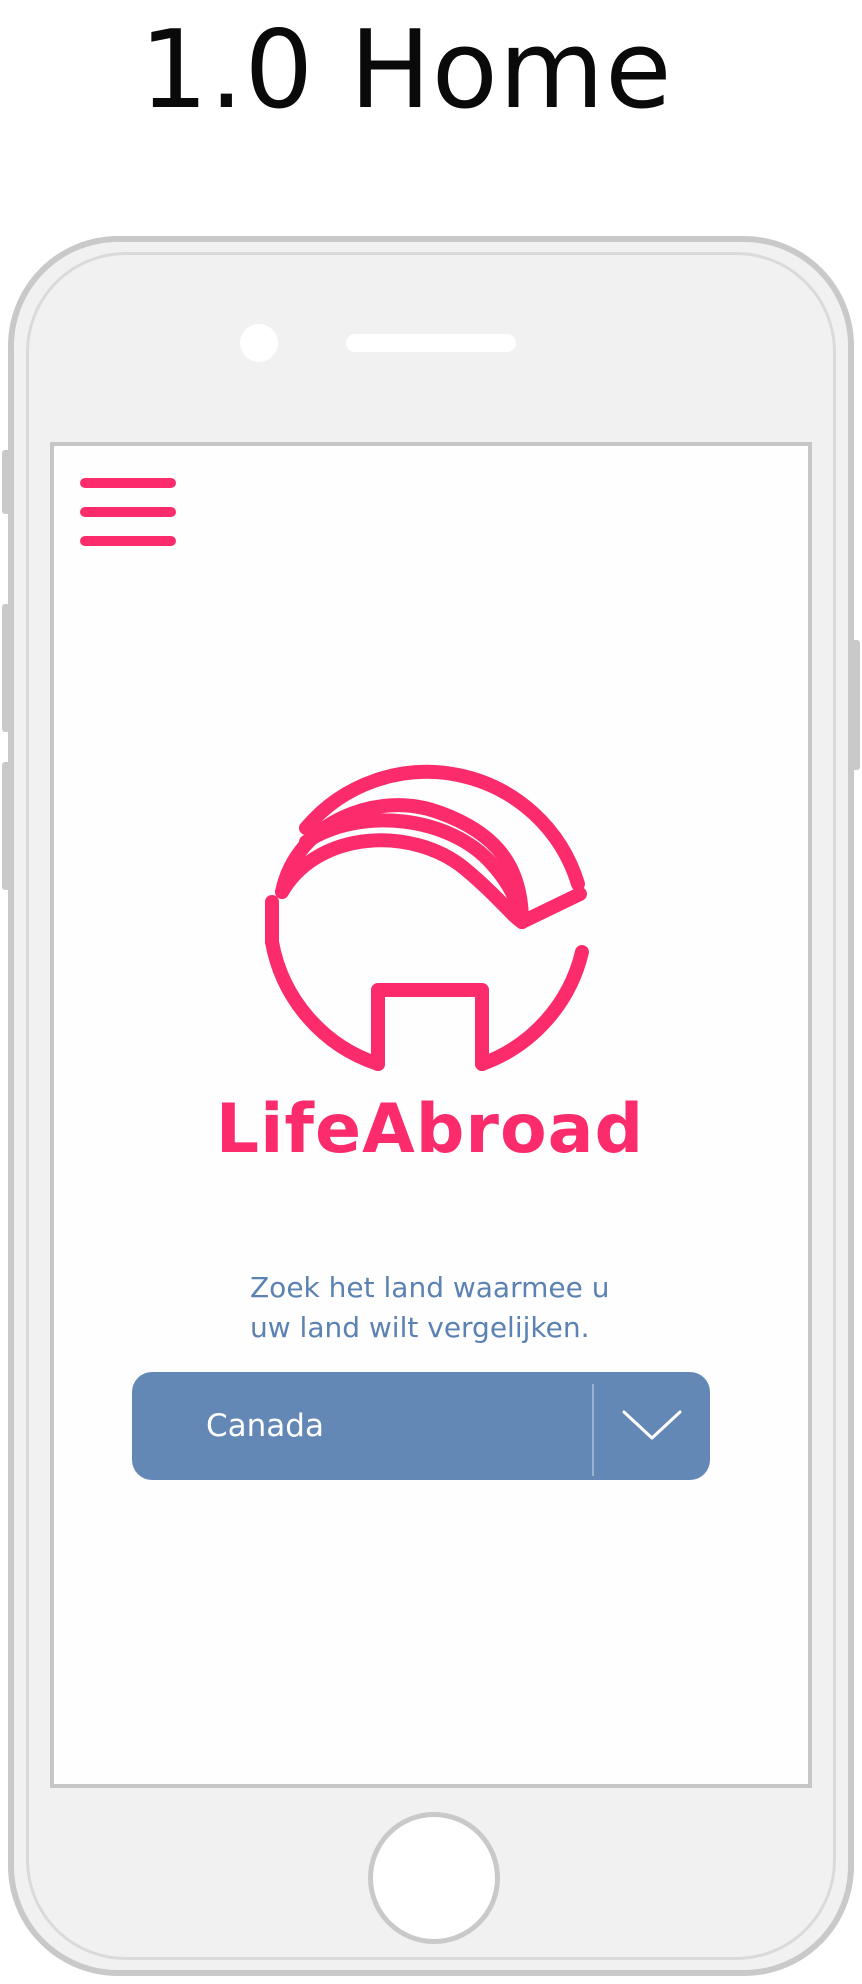  Describe the element at coordinates (6, 482) in the screenshot. I see `mute-switch` at that location.